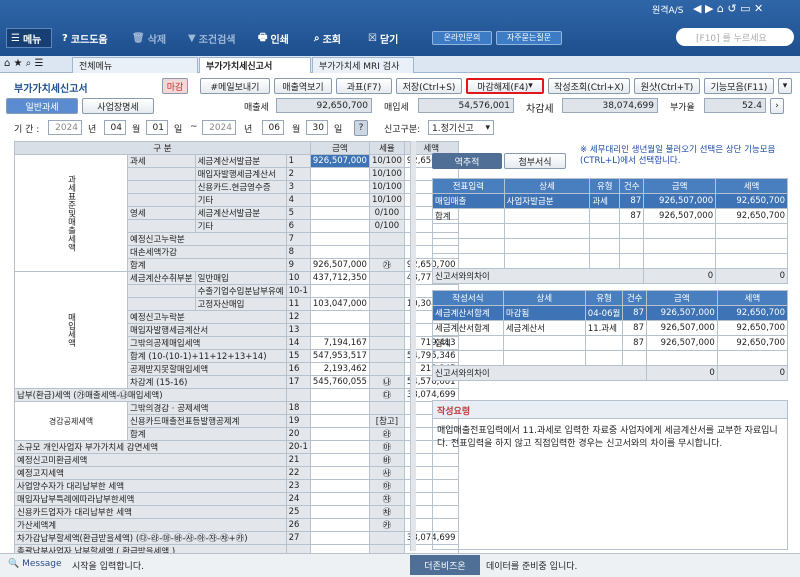 The width and height of the screenshot is (800, 577). Describe the element at coordinates (728, 8) in the screenshot. I see `nav-arrows-icon: ◀ ▶ ⌂ ↺ ▭ ✕` at that location.